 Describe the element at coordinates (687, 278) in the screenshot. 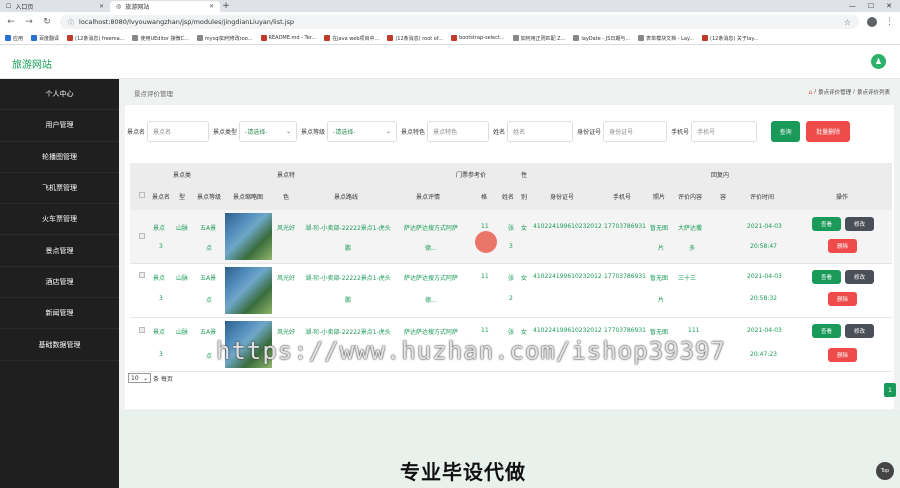

I see `cell-content: 三十三` at that location.